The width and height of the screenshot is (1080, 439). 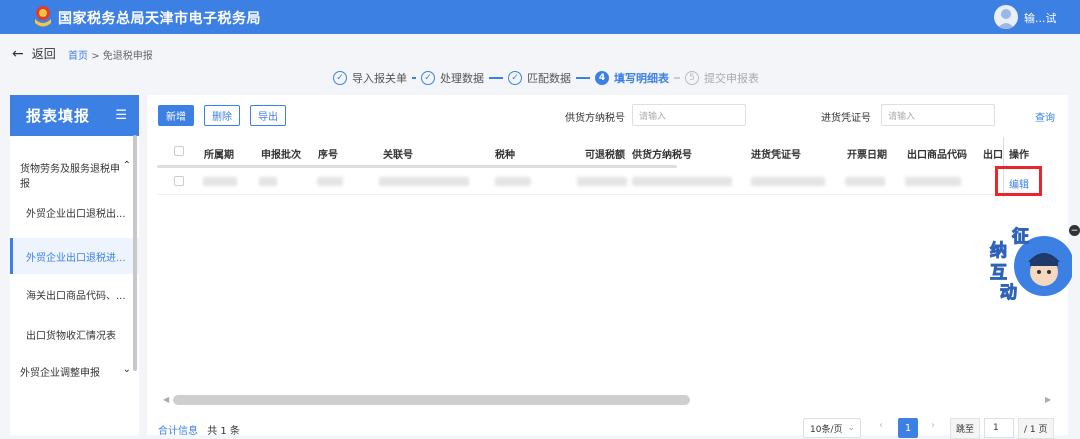 I want to click on step-indicator: ✓ 导入报关单 ✓ 处理数据 ✓ 匹配数据 4 填写明细表 5 提交申报表, so click(x=546, y=78).